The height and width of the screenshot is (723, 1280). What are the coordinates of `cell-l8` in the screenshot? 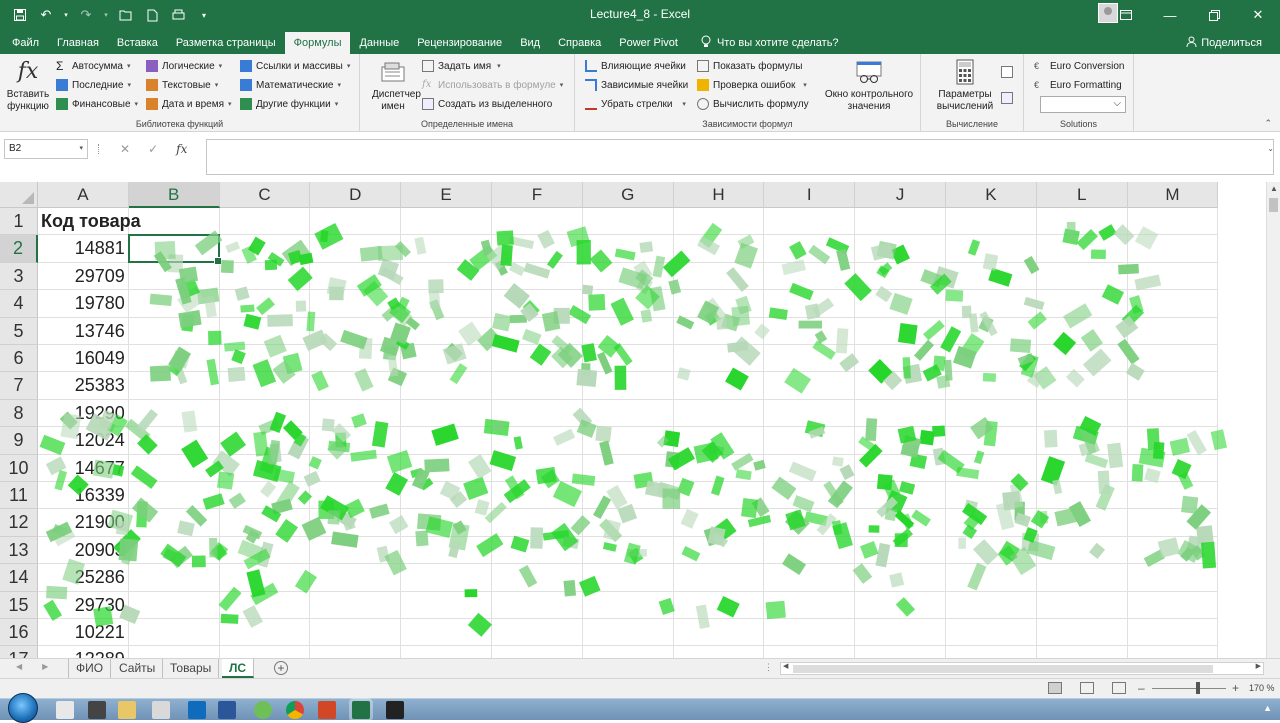 It's located at (1082, 413).